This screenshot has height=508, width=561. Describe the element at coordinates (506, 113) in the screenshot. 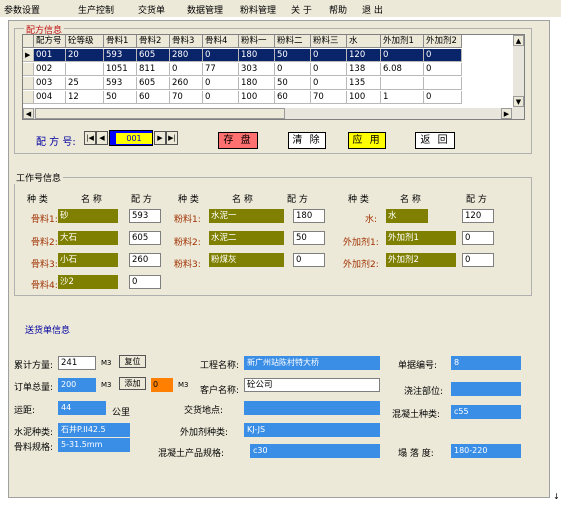

I see `scroll-right-icon: ▶` at that location.